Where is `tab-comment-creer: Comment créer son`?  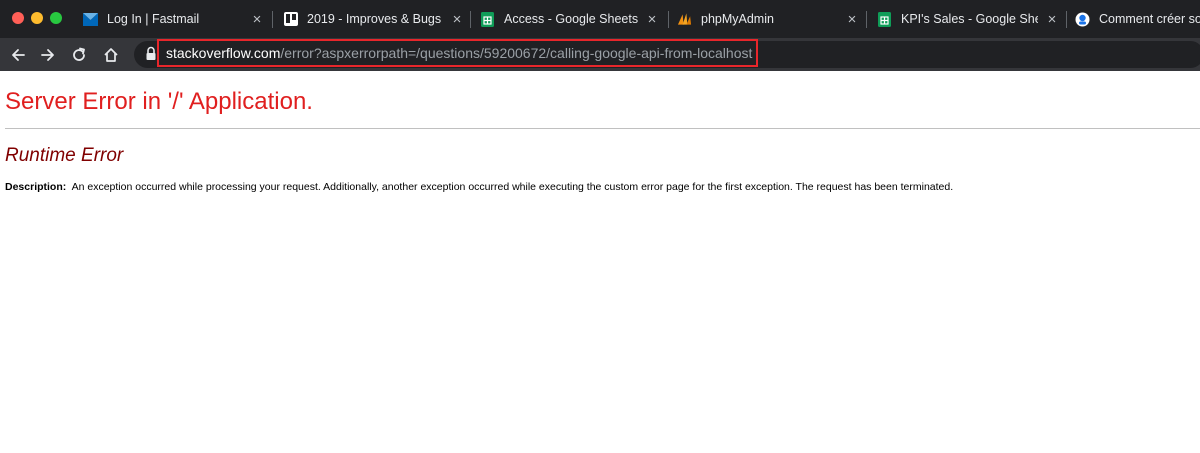 tab-comment-creer: Comment créer son is located at coordinates (1137, 19).